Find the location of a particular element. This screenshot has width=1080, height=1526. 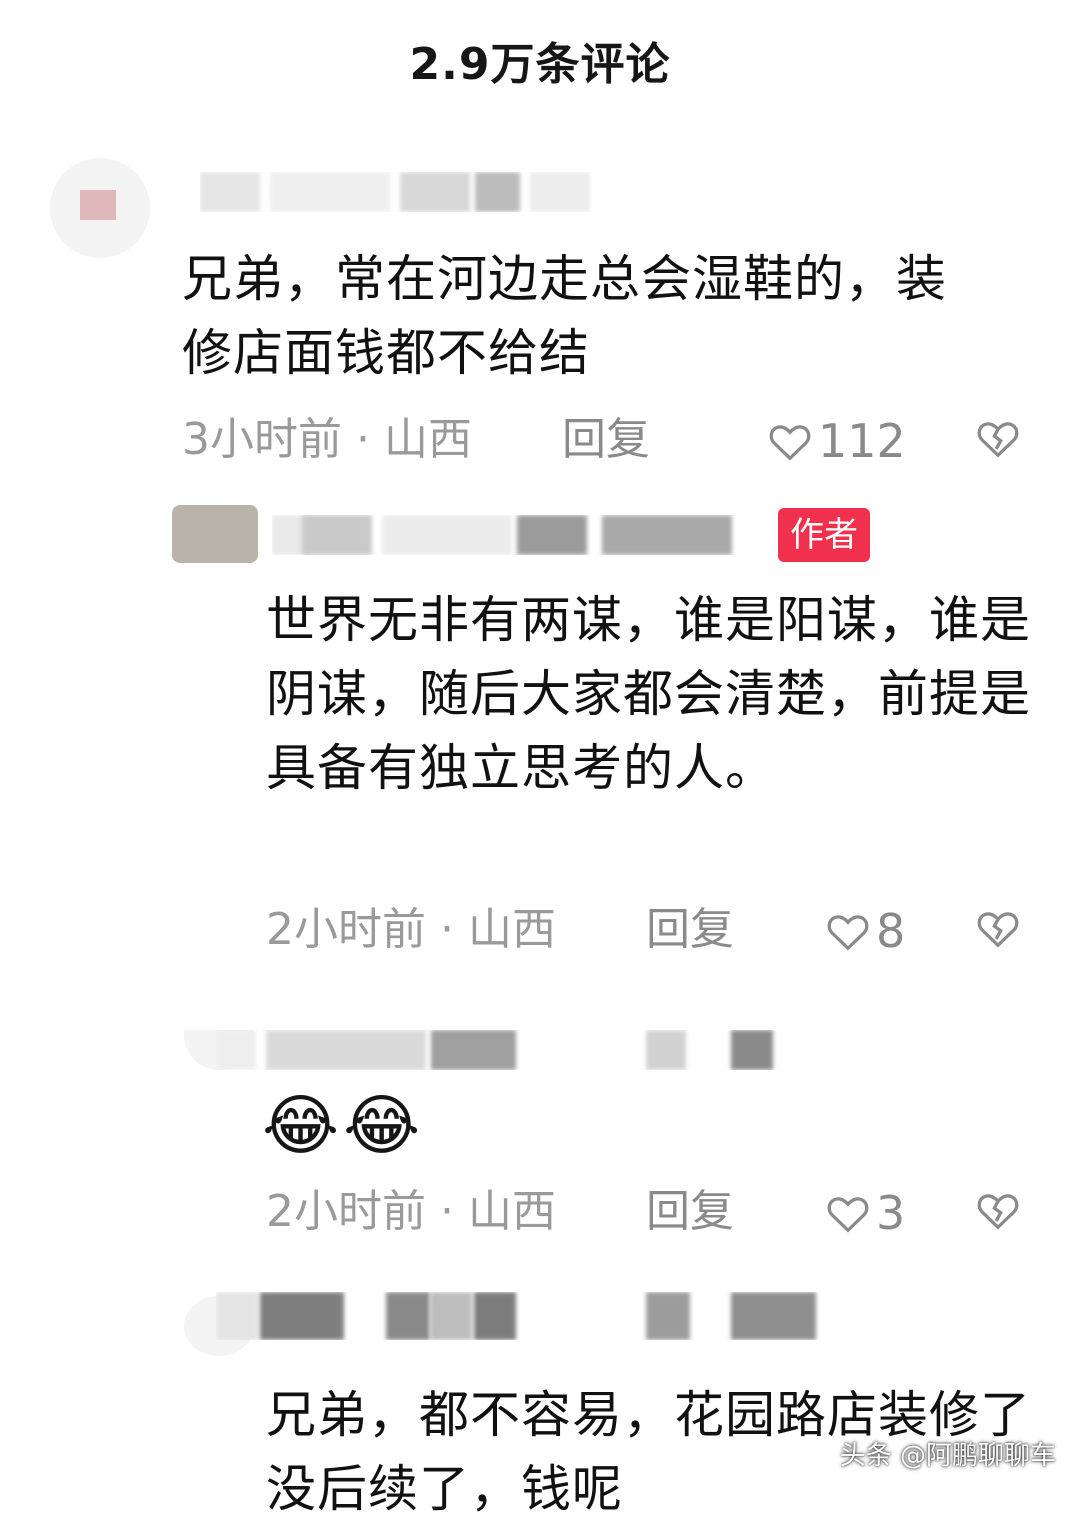

like-button: 8 is located at coordinates (865, 931).